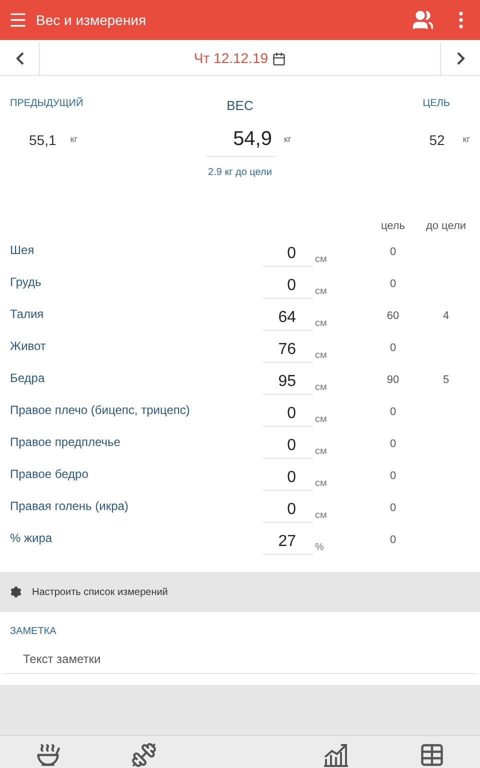  What do you see at coordinates (144, 755) in the screenshot?
I see `dumbbell-icon` at bounding box center [144, 755].